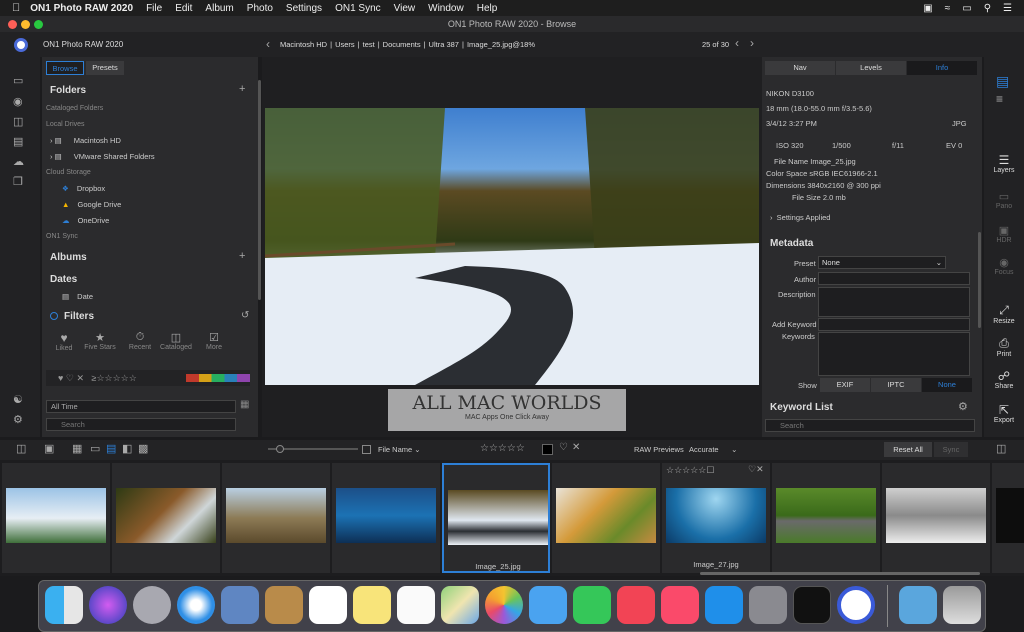  Describe the element at coordinates (244, 404) in the screenshot. I see `calendar-icon: ▦` at that location.